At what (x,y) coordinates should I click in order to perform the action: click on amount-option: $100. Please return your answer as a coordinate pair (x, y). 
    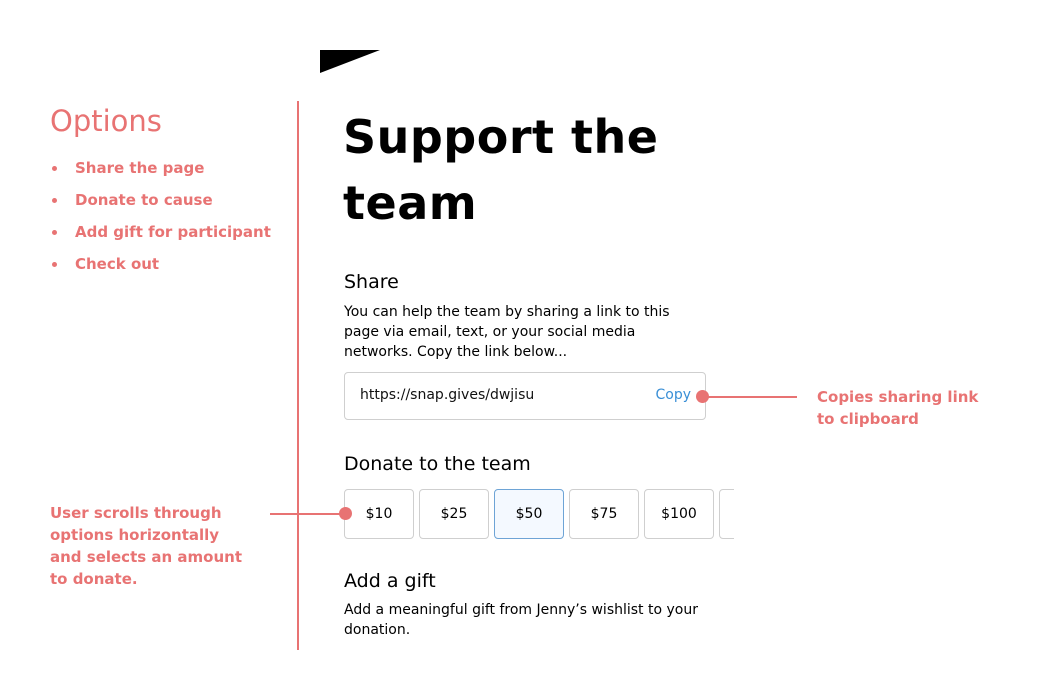
    Looking at the image, I should click on (679, 514).